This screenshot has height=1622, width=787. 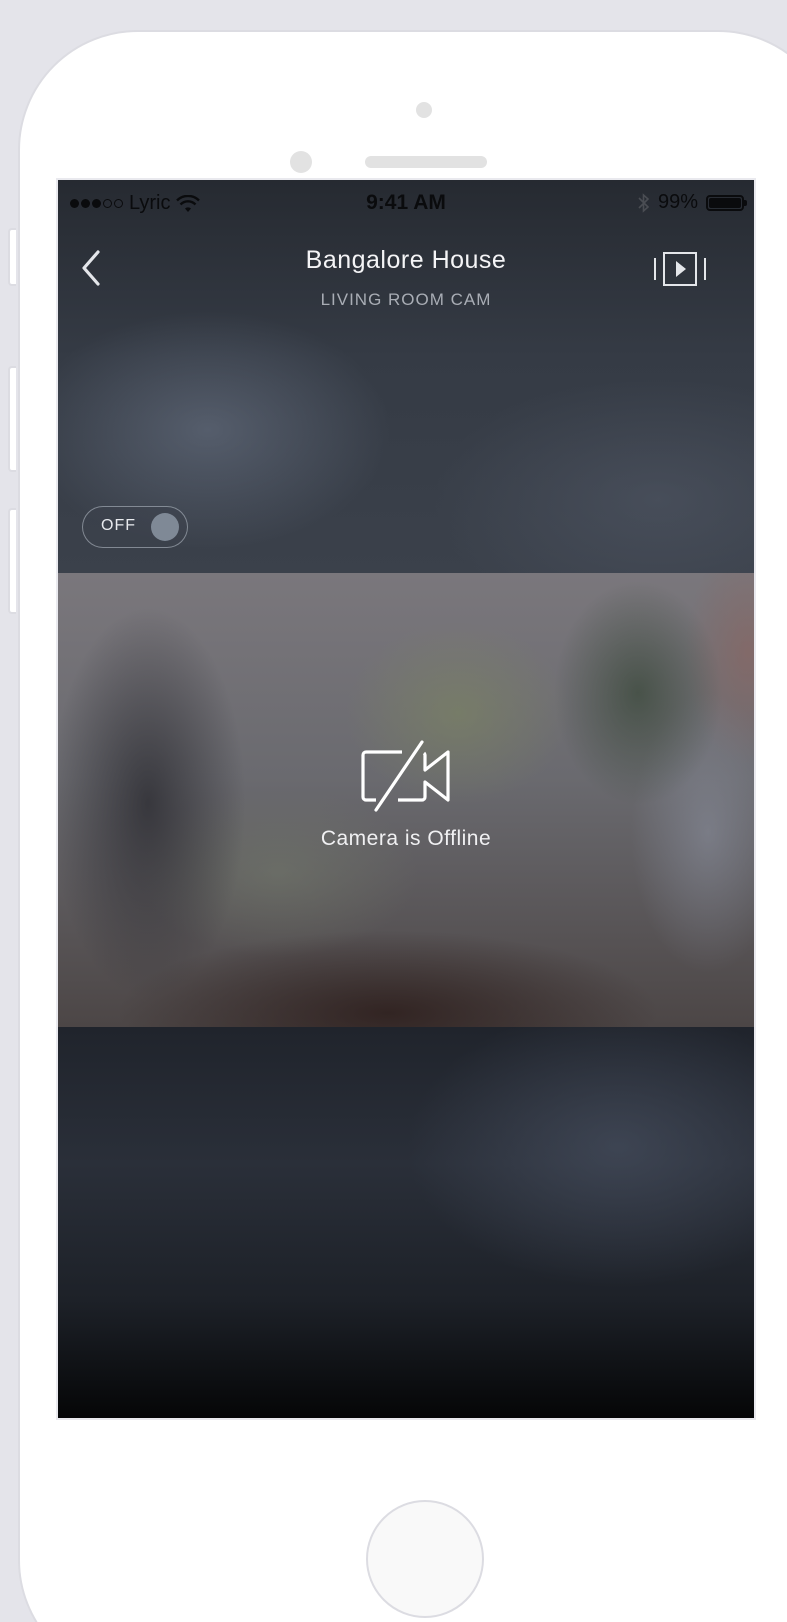 What do you see at coordinates (406, 203) in the screenshot?
I see `status-bar: Lyric 9:41 AM 99%` at bounding box center [406, 203].